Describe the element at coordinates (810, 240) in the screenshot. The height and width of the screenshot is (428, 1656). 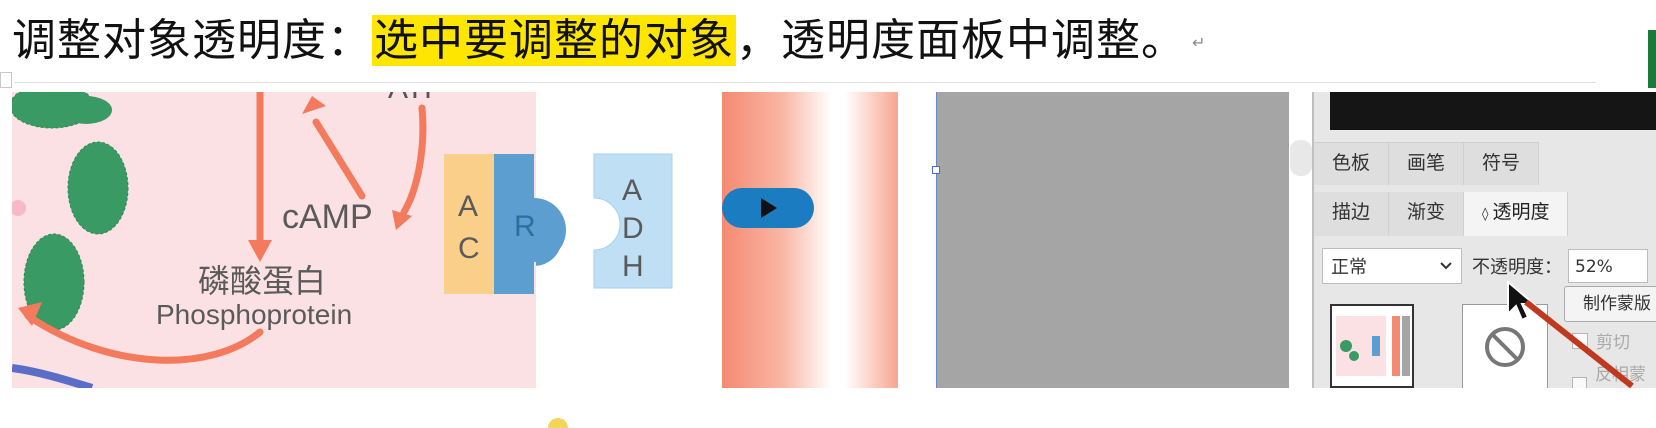
I see `gradient-rectangle` at that location.